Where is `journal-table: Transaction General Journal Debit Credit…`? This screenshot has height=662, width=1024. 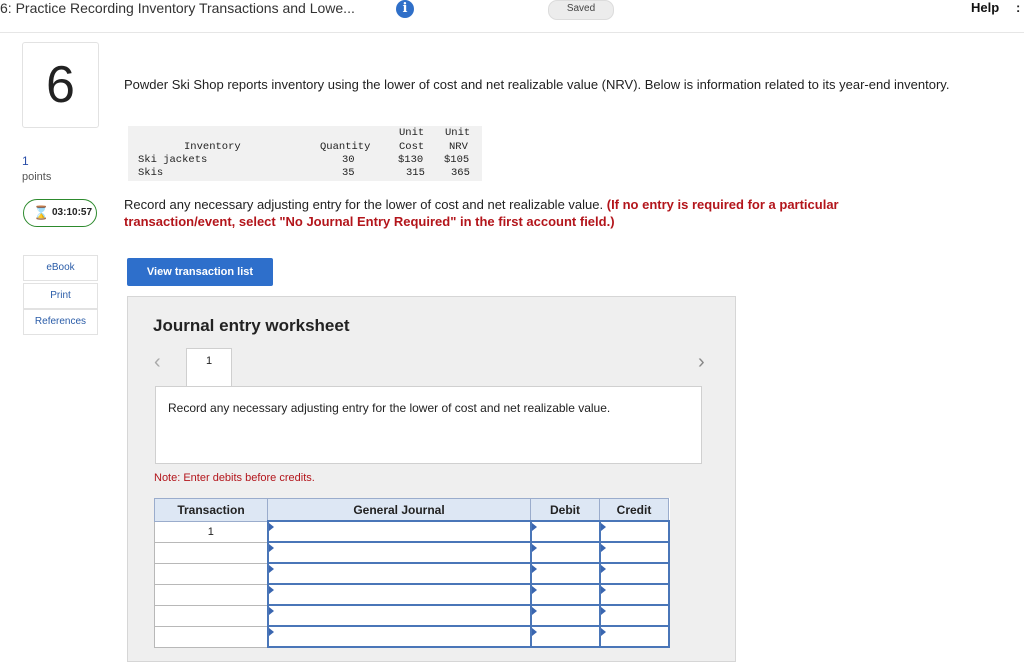 journal-table: Transaction General Journal Debit Credit… is located at coordinates (412, 573).